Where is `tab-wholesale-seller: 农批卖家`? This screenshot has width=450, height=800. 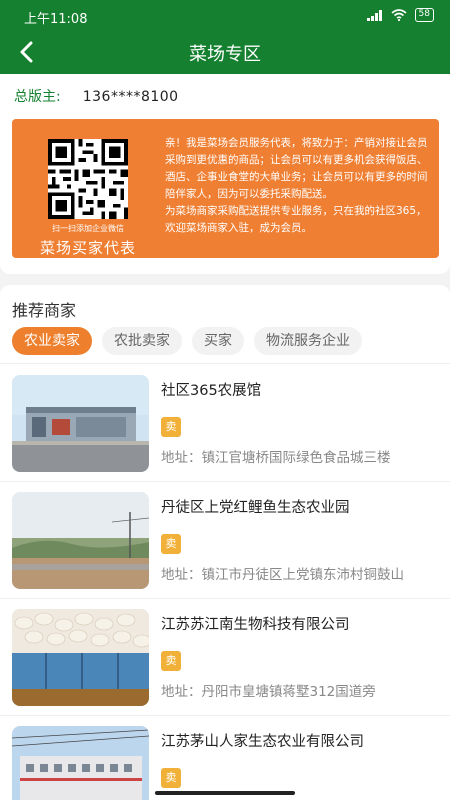 tab-wholesale-seller: 农批卖家 is located at coordinates (142, 341).